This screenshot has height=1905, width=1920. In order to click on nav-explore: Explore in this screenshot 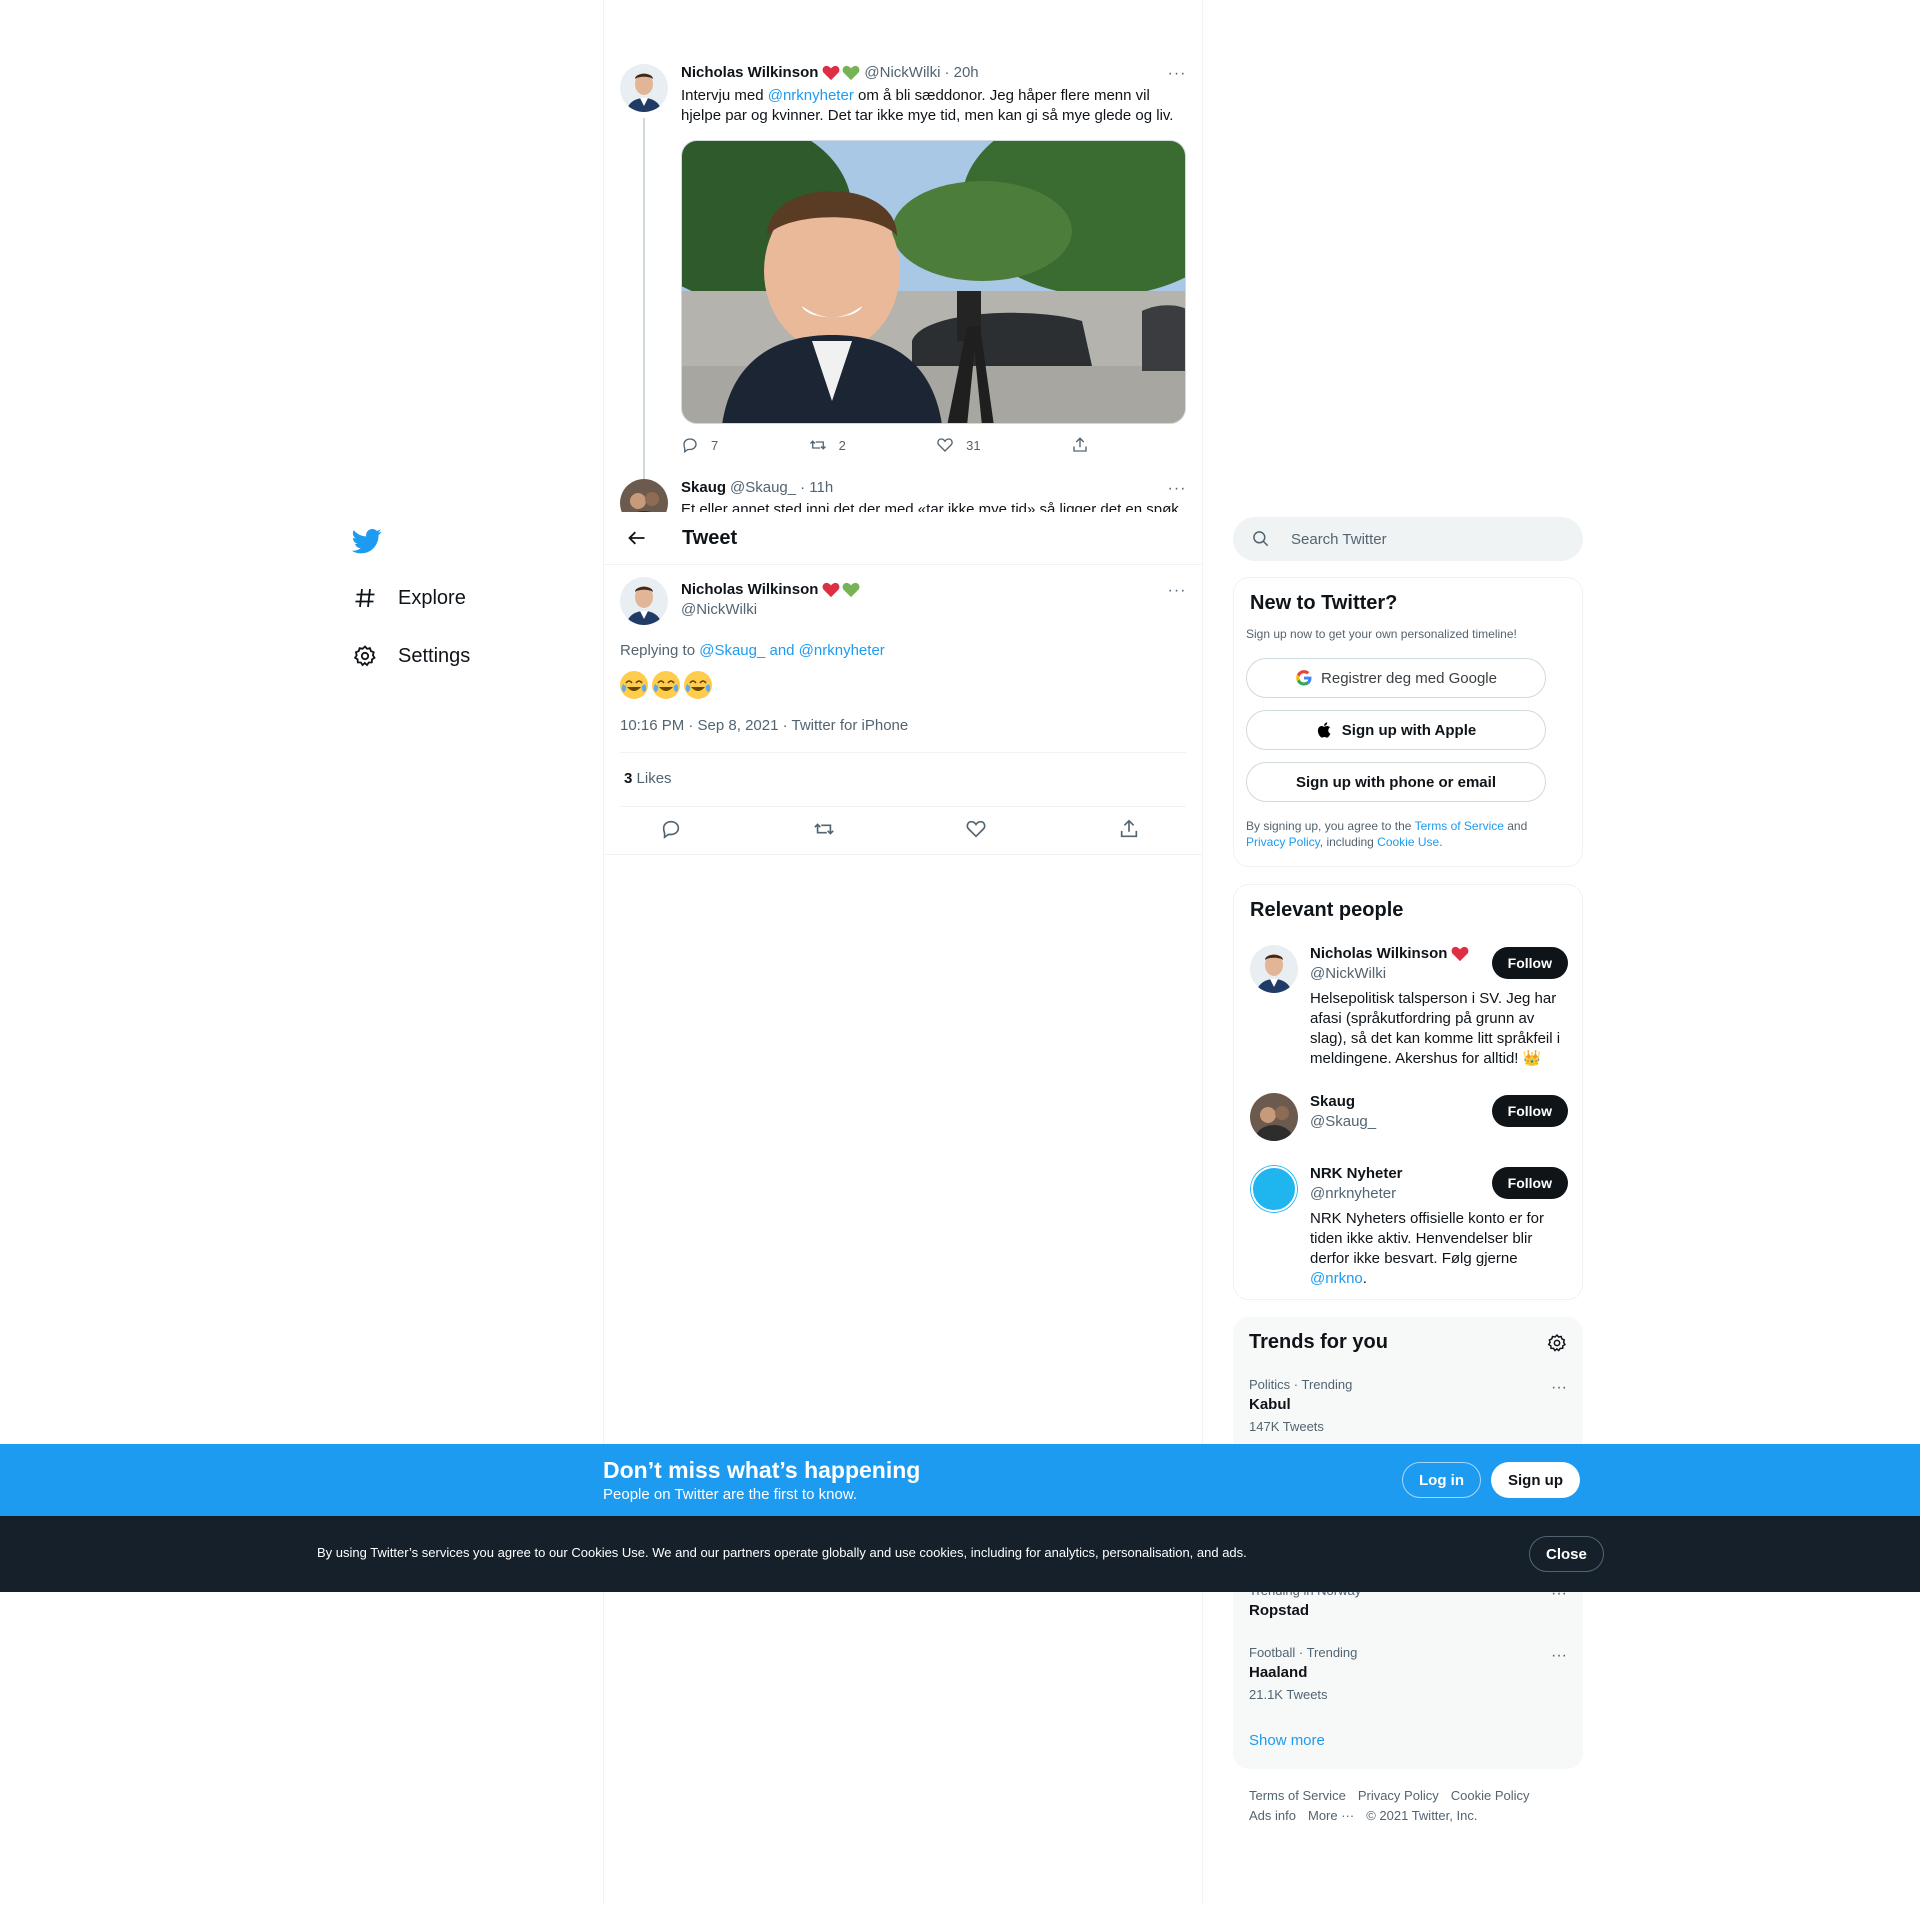, I will do `click(409, 598)`.